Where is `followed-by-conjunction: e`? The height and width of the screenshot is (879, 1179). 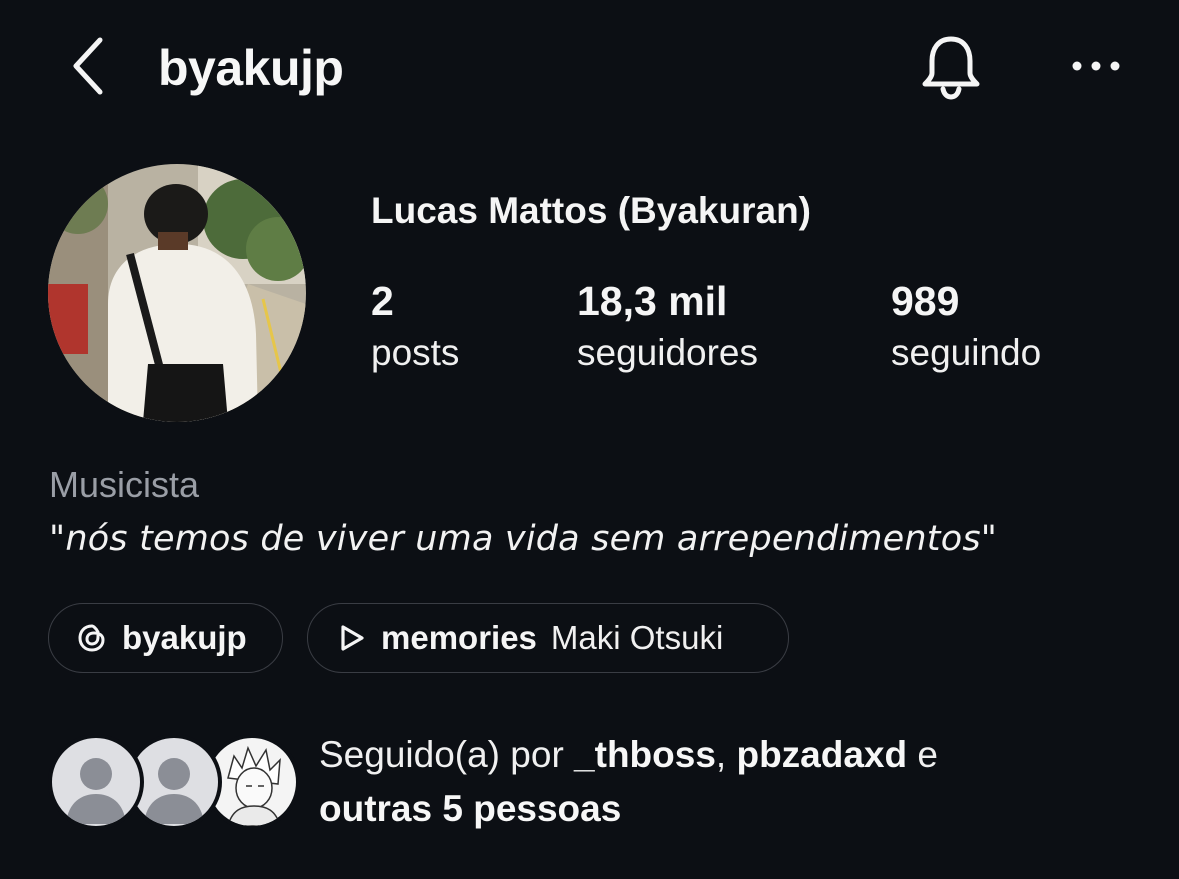
followed-by-conjunction: e is located at coordinates (922, 754).